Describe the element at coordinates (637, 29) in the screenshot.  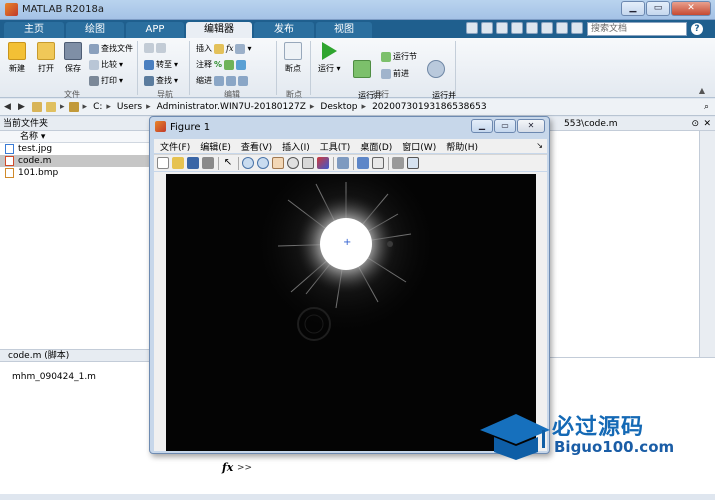
I see `search-documentation-input: 搜索文档` at that location.